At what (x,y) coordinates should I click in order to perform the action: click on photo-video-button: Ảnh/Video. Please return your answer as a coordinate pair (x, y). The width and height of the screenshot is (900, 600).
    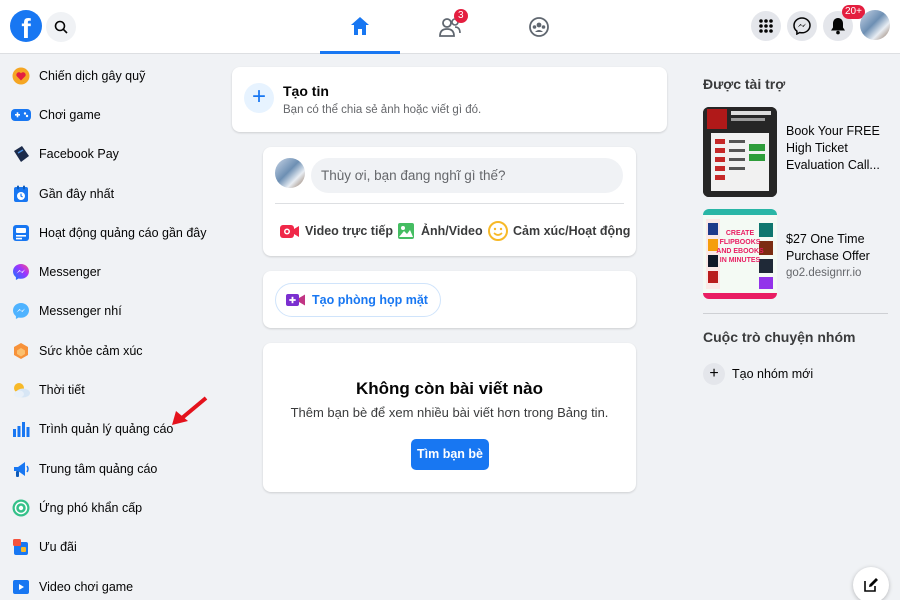
    Looking at the image, I should click on (439, 231).